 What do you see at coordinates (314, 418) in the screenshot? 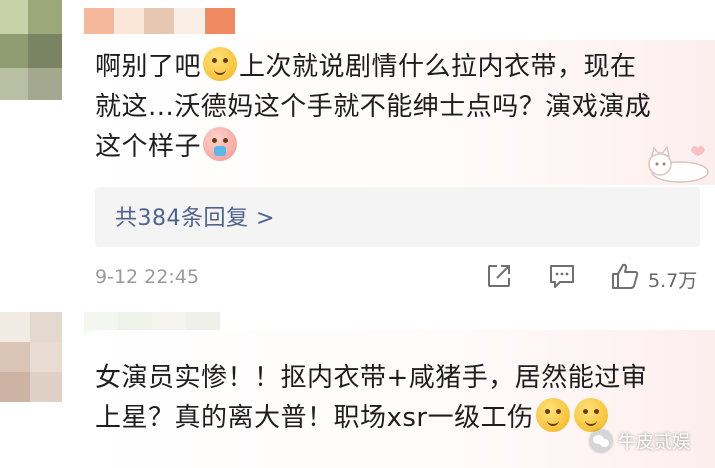
I see `comment-text-line: 上星？真的离大普！职场xsr一级工伤` at bounding box center [314, 418].